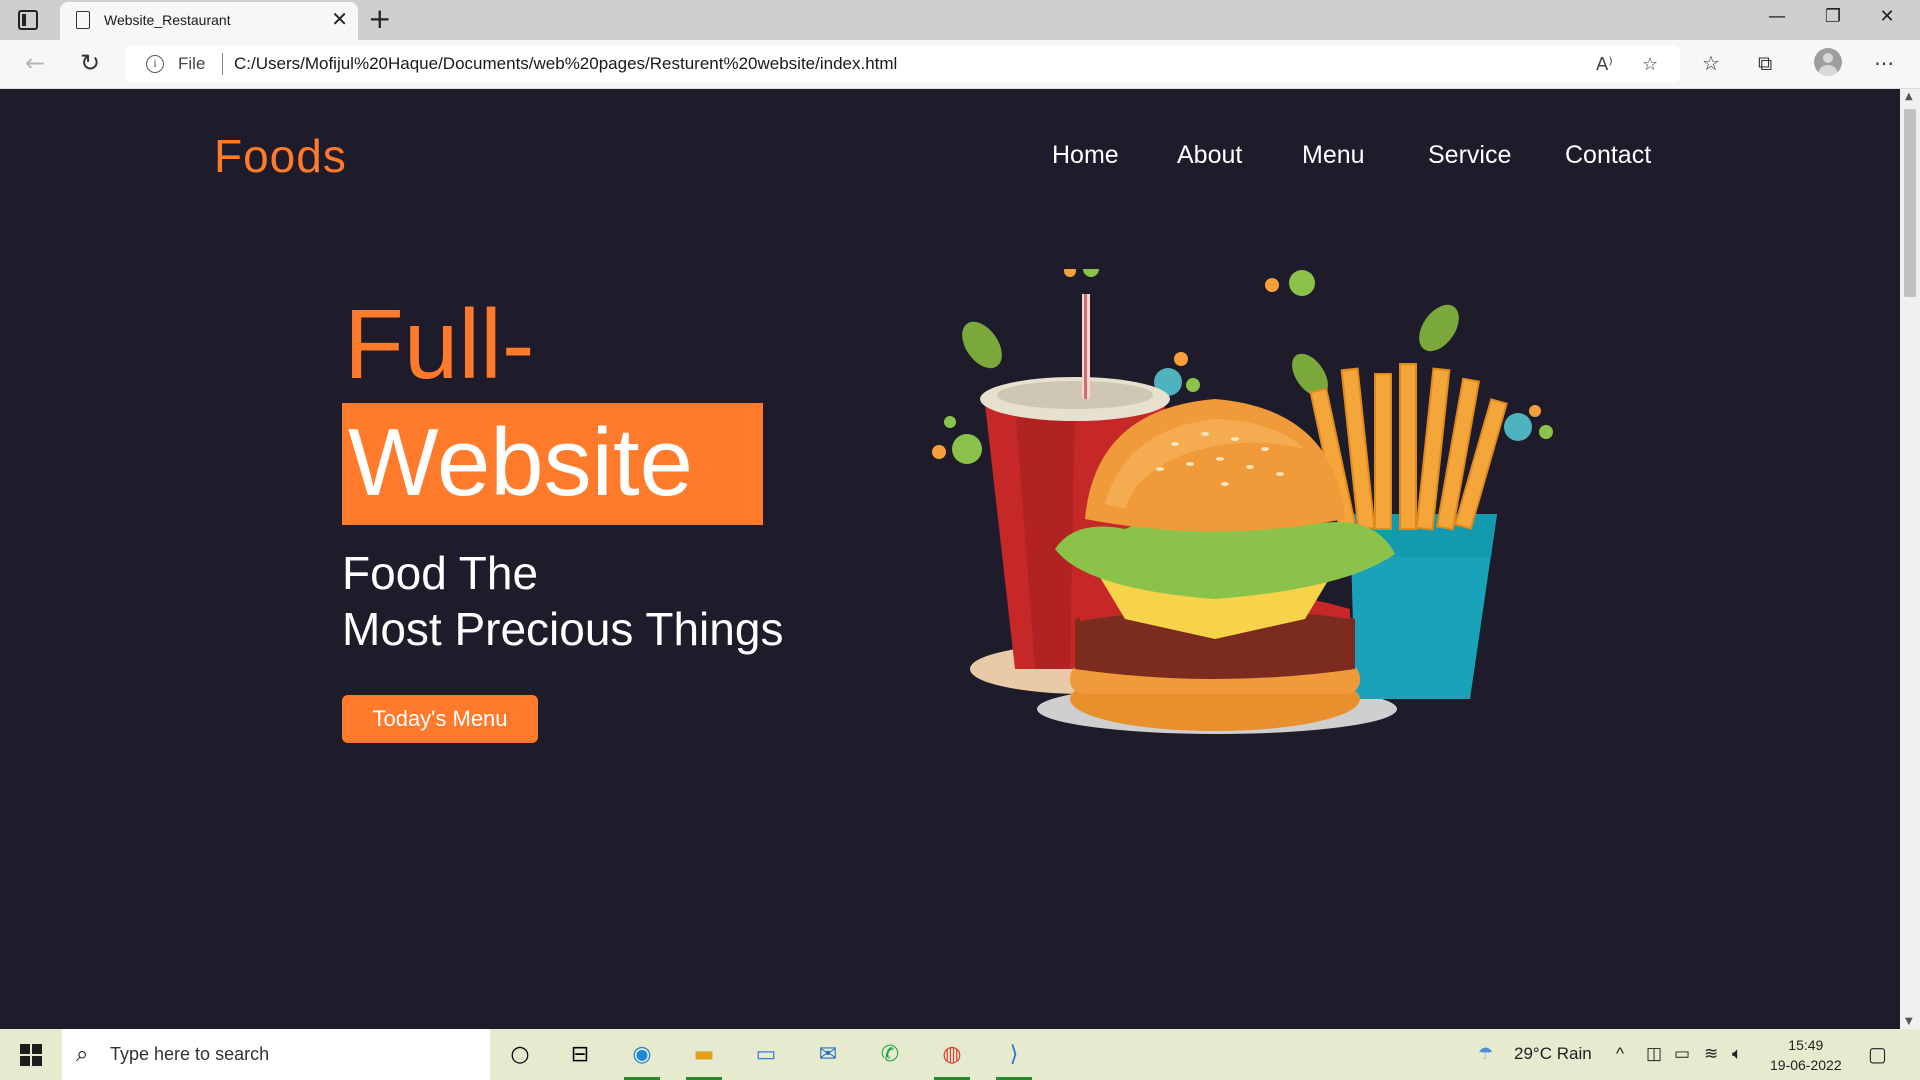 The image size is (1920, 1080). Describe the element at coordinates (1828, 62) in the screenshot. I see `profile-avatar` at that location.